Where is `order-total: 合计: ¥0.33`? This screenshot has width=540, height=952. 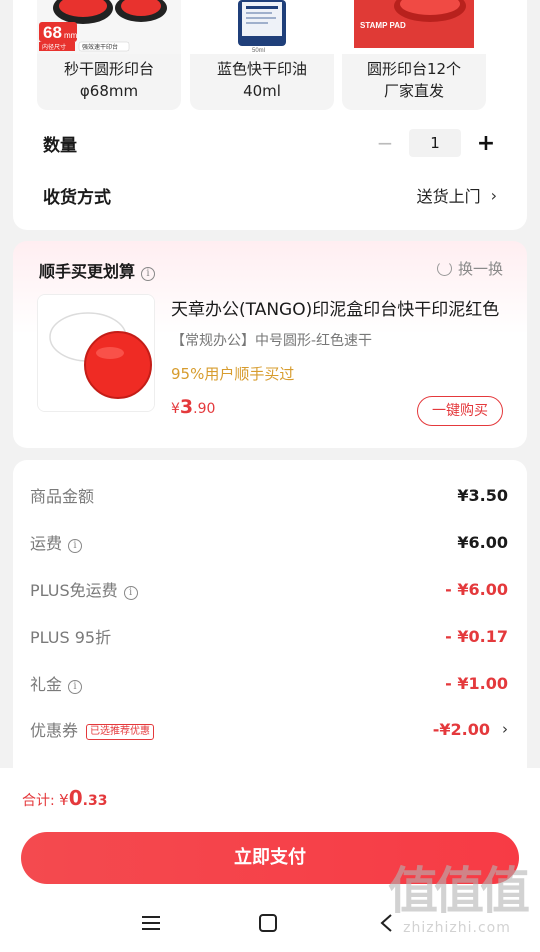 order-total: 合计: ¥0.33 is located at coordinates (64, 798).